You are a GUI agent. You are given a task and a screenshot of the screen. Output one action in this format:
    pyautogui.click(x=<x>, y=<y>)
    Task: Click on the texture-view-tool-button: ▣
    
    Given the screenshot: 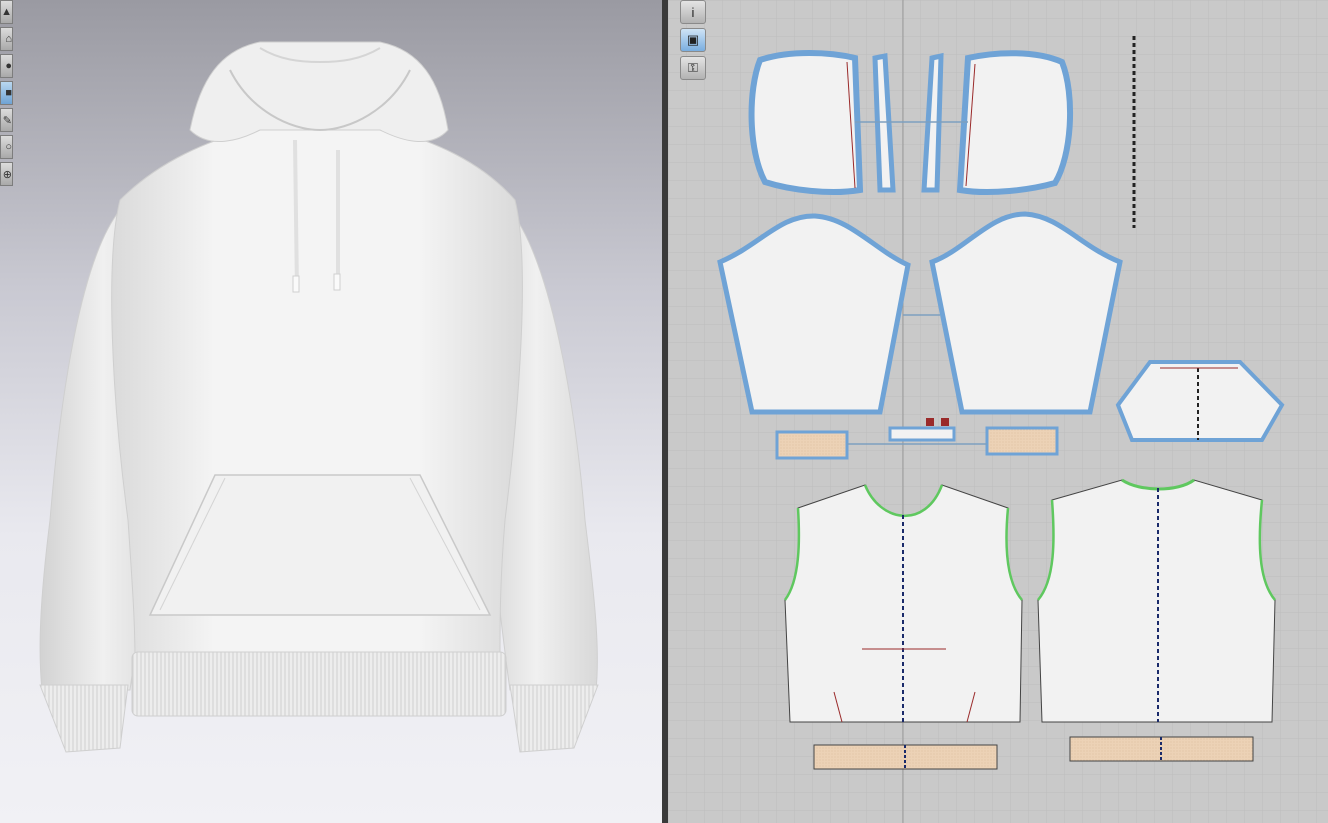 What is the action you would take?
    pyautogui.click(x=693, y=40)
    